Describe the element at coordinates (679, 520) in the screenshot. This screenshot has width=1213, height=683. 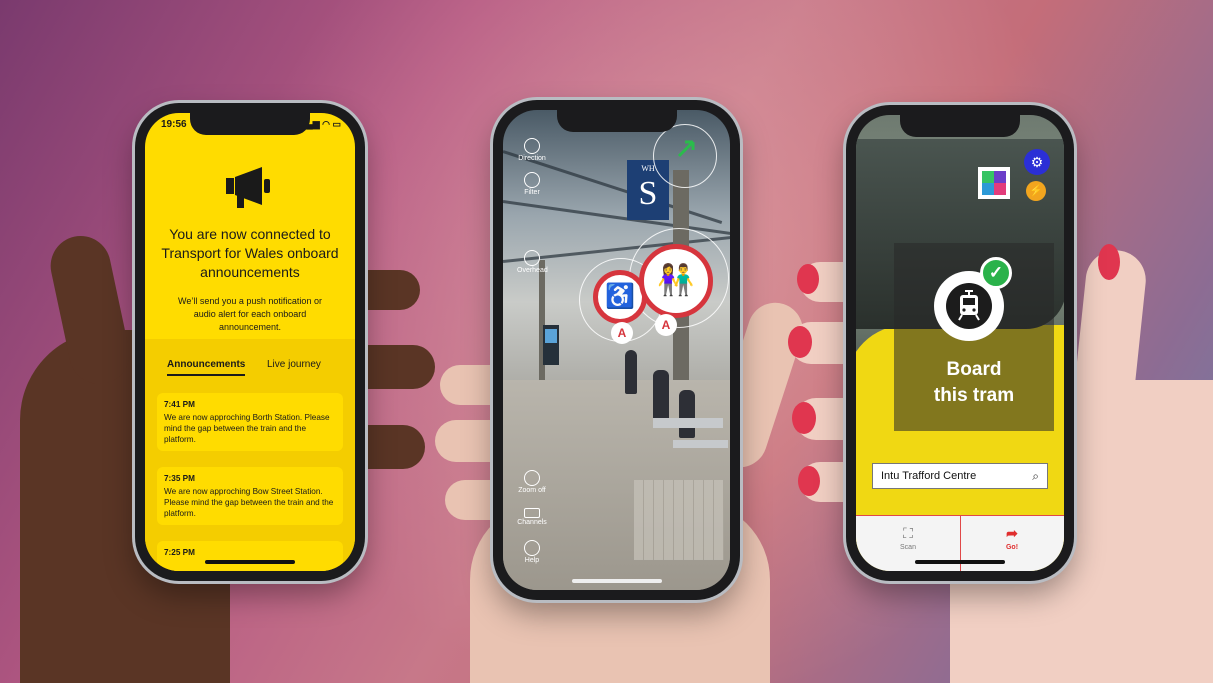
I see `floor-tiles` at that location.